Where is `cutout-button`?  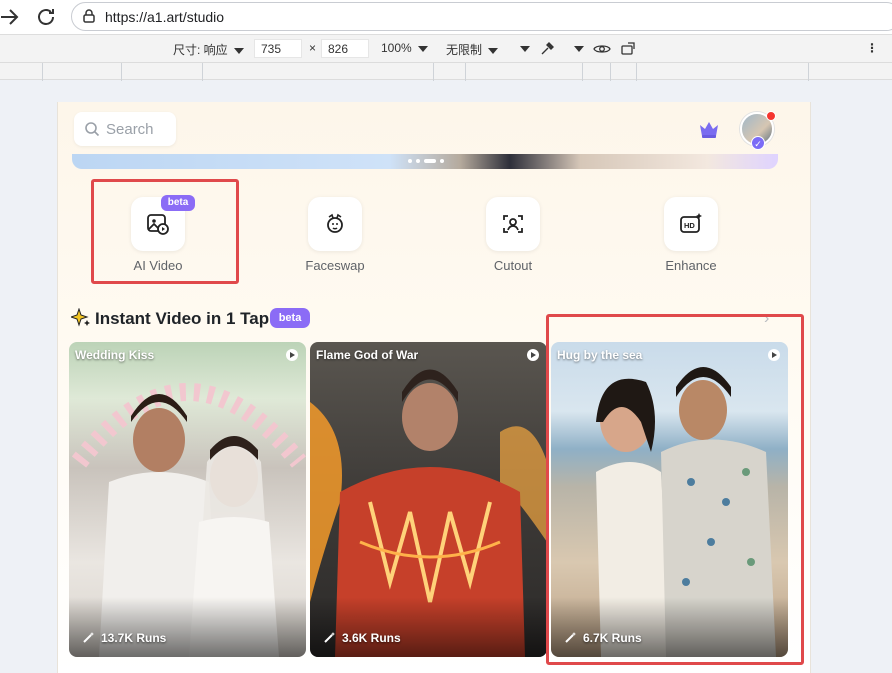
cutout-button is located at coordinates (513, 224).